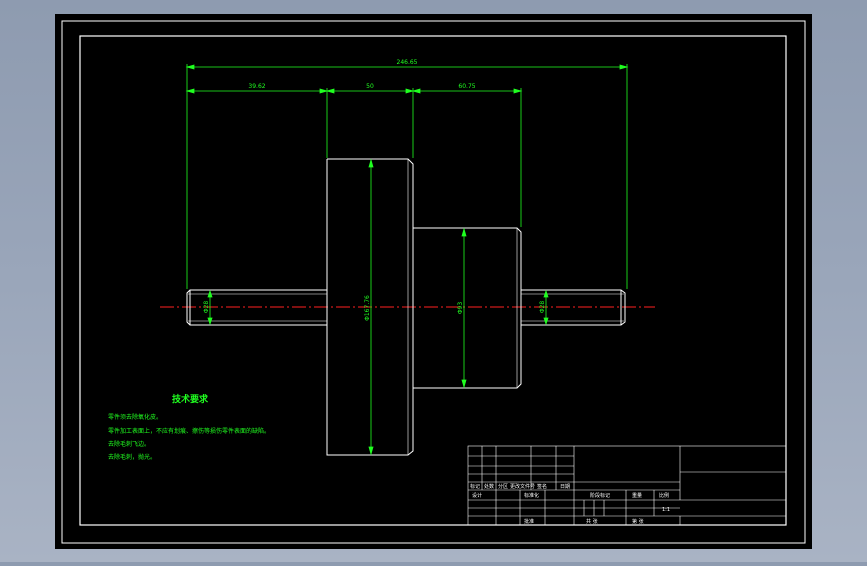 The image size is (867, 566). Describe the element at coordinates (542, 486) in the screenshot. I see `tb-label: 签名` at that location.